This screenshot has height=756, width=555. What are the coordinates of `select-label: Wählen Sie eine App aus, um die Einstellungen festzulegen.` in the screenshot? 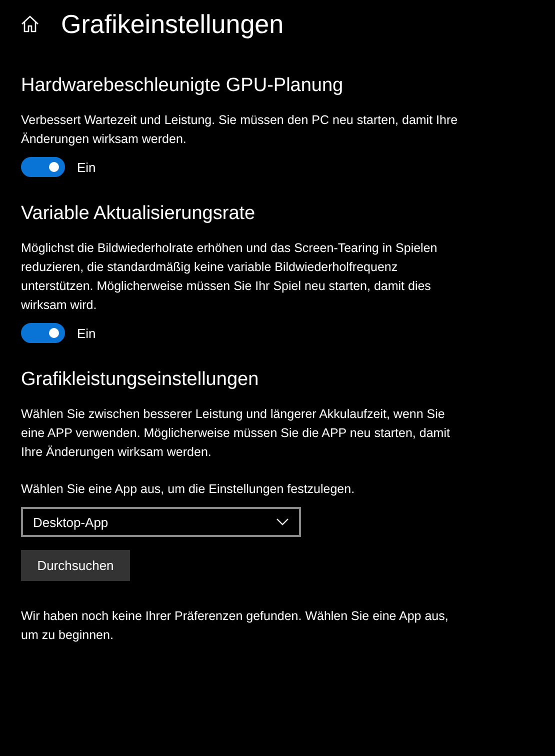 It's located at (188, 489).